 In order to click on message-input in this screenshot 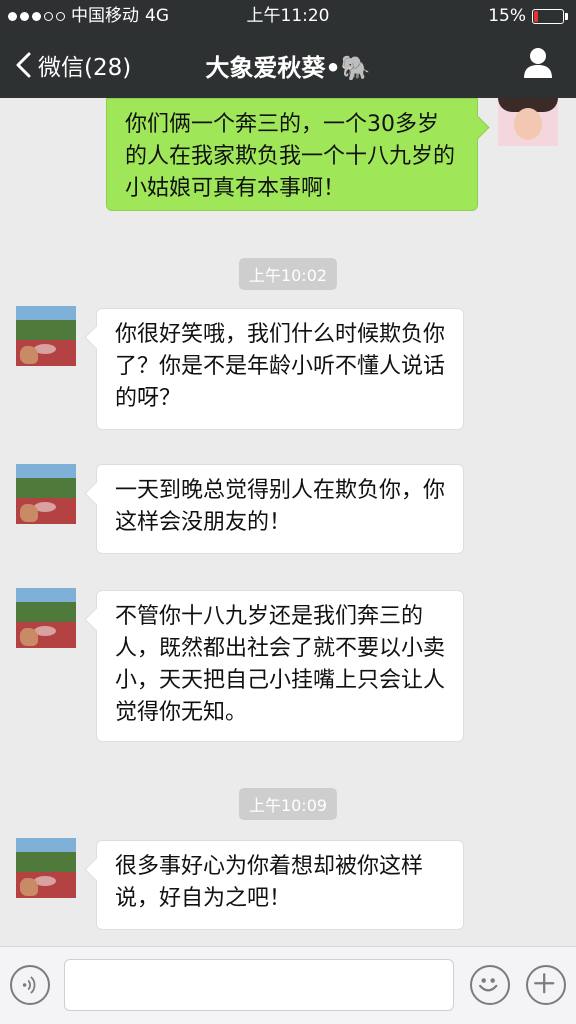, I will do `click(259, 985)`.